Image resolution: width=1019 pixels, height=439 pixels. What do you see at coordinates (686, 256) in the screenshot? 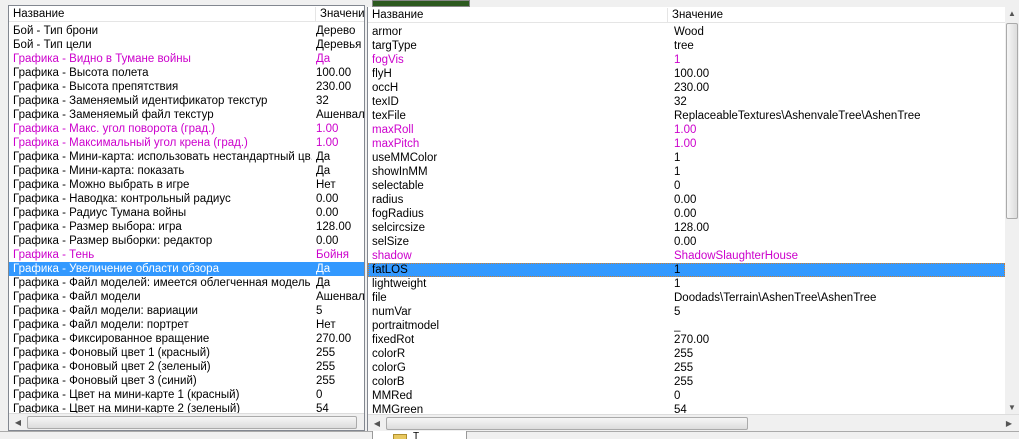
I see `table-row: shadow ShadowSlaughterHouse` at bounding box center [686, 256].